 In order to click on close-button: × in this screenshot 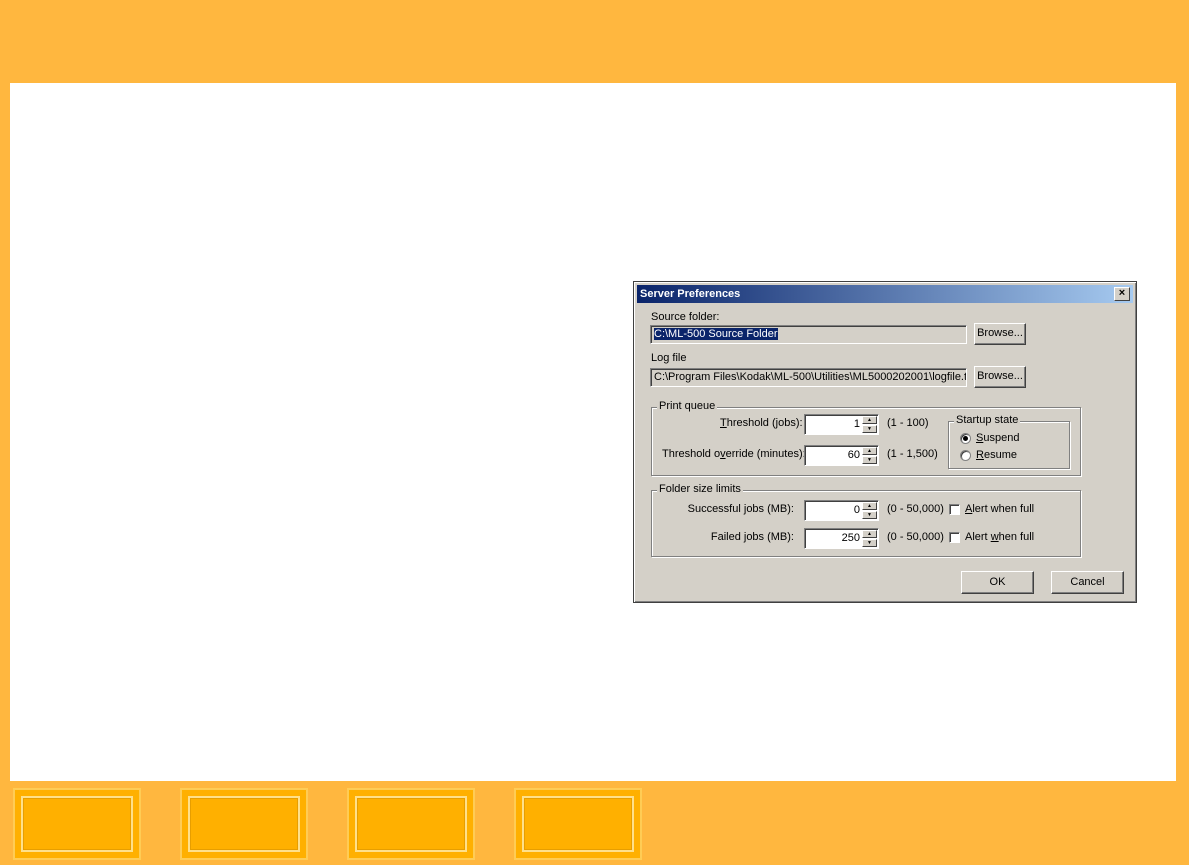, I will do `click(1122, 294)`.